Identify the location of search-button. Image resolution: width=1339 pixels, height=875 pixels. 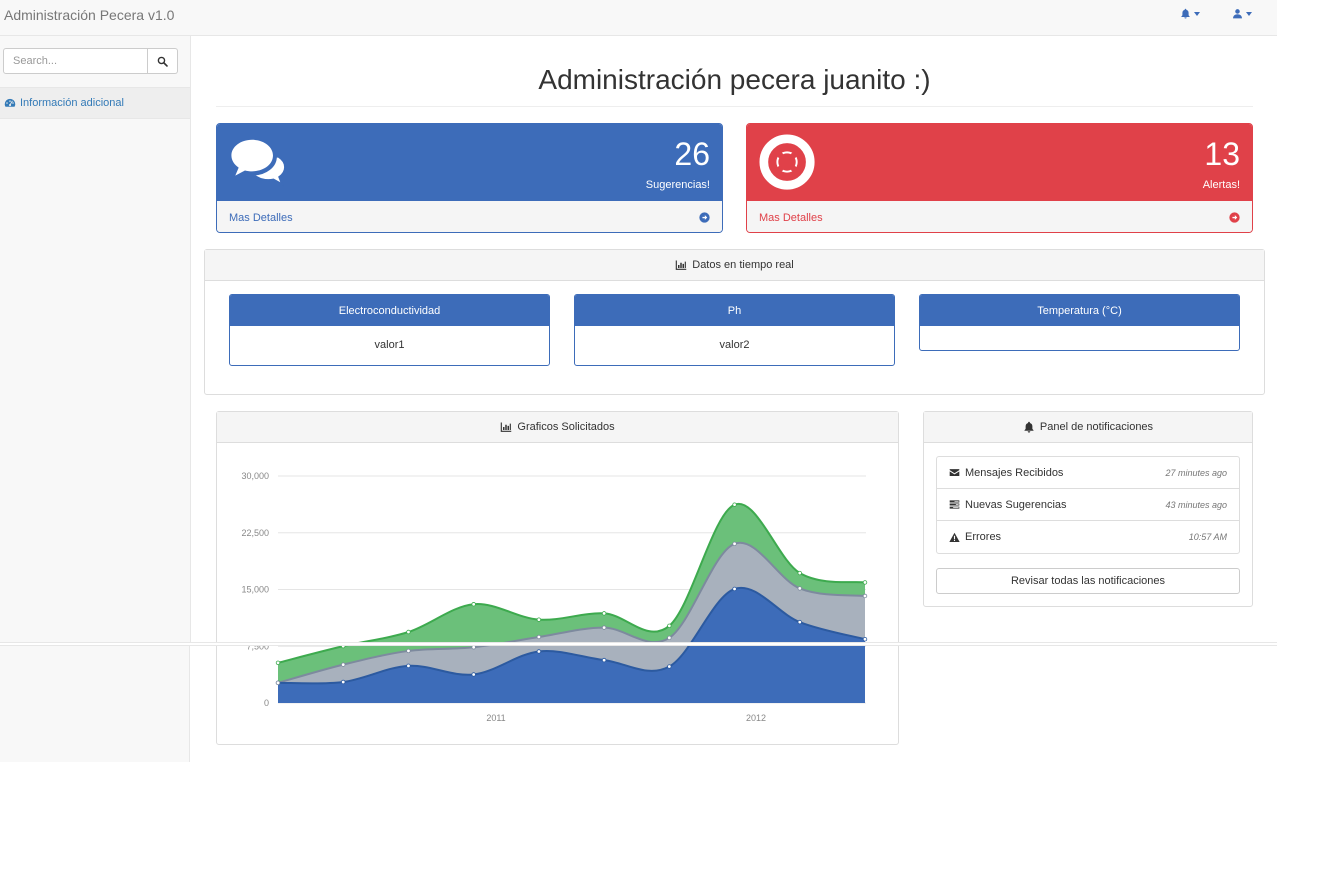
(163, 61).